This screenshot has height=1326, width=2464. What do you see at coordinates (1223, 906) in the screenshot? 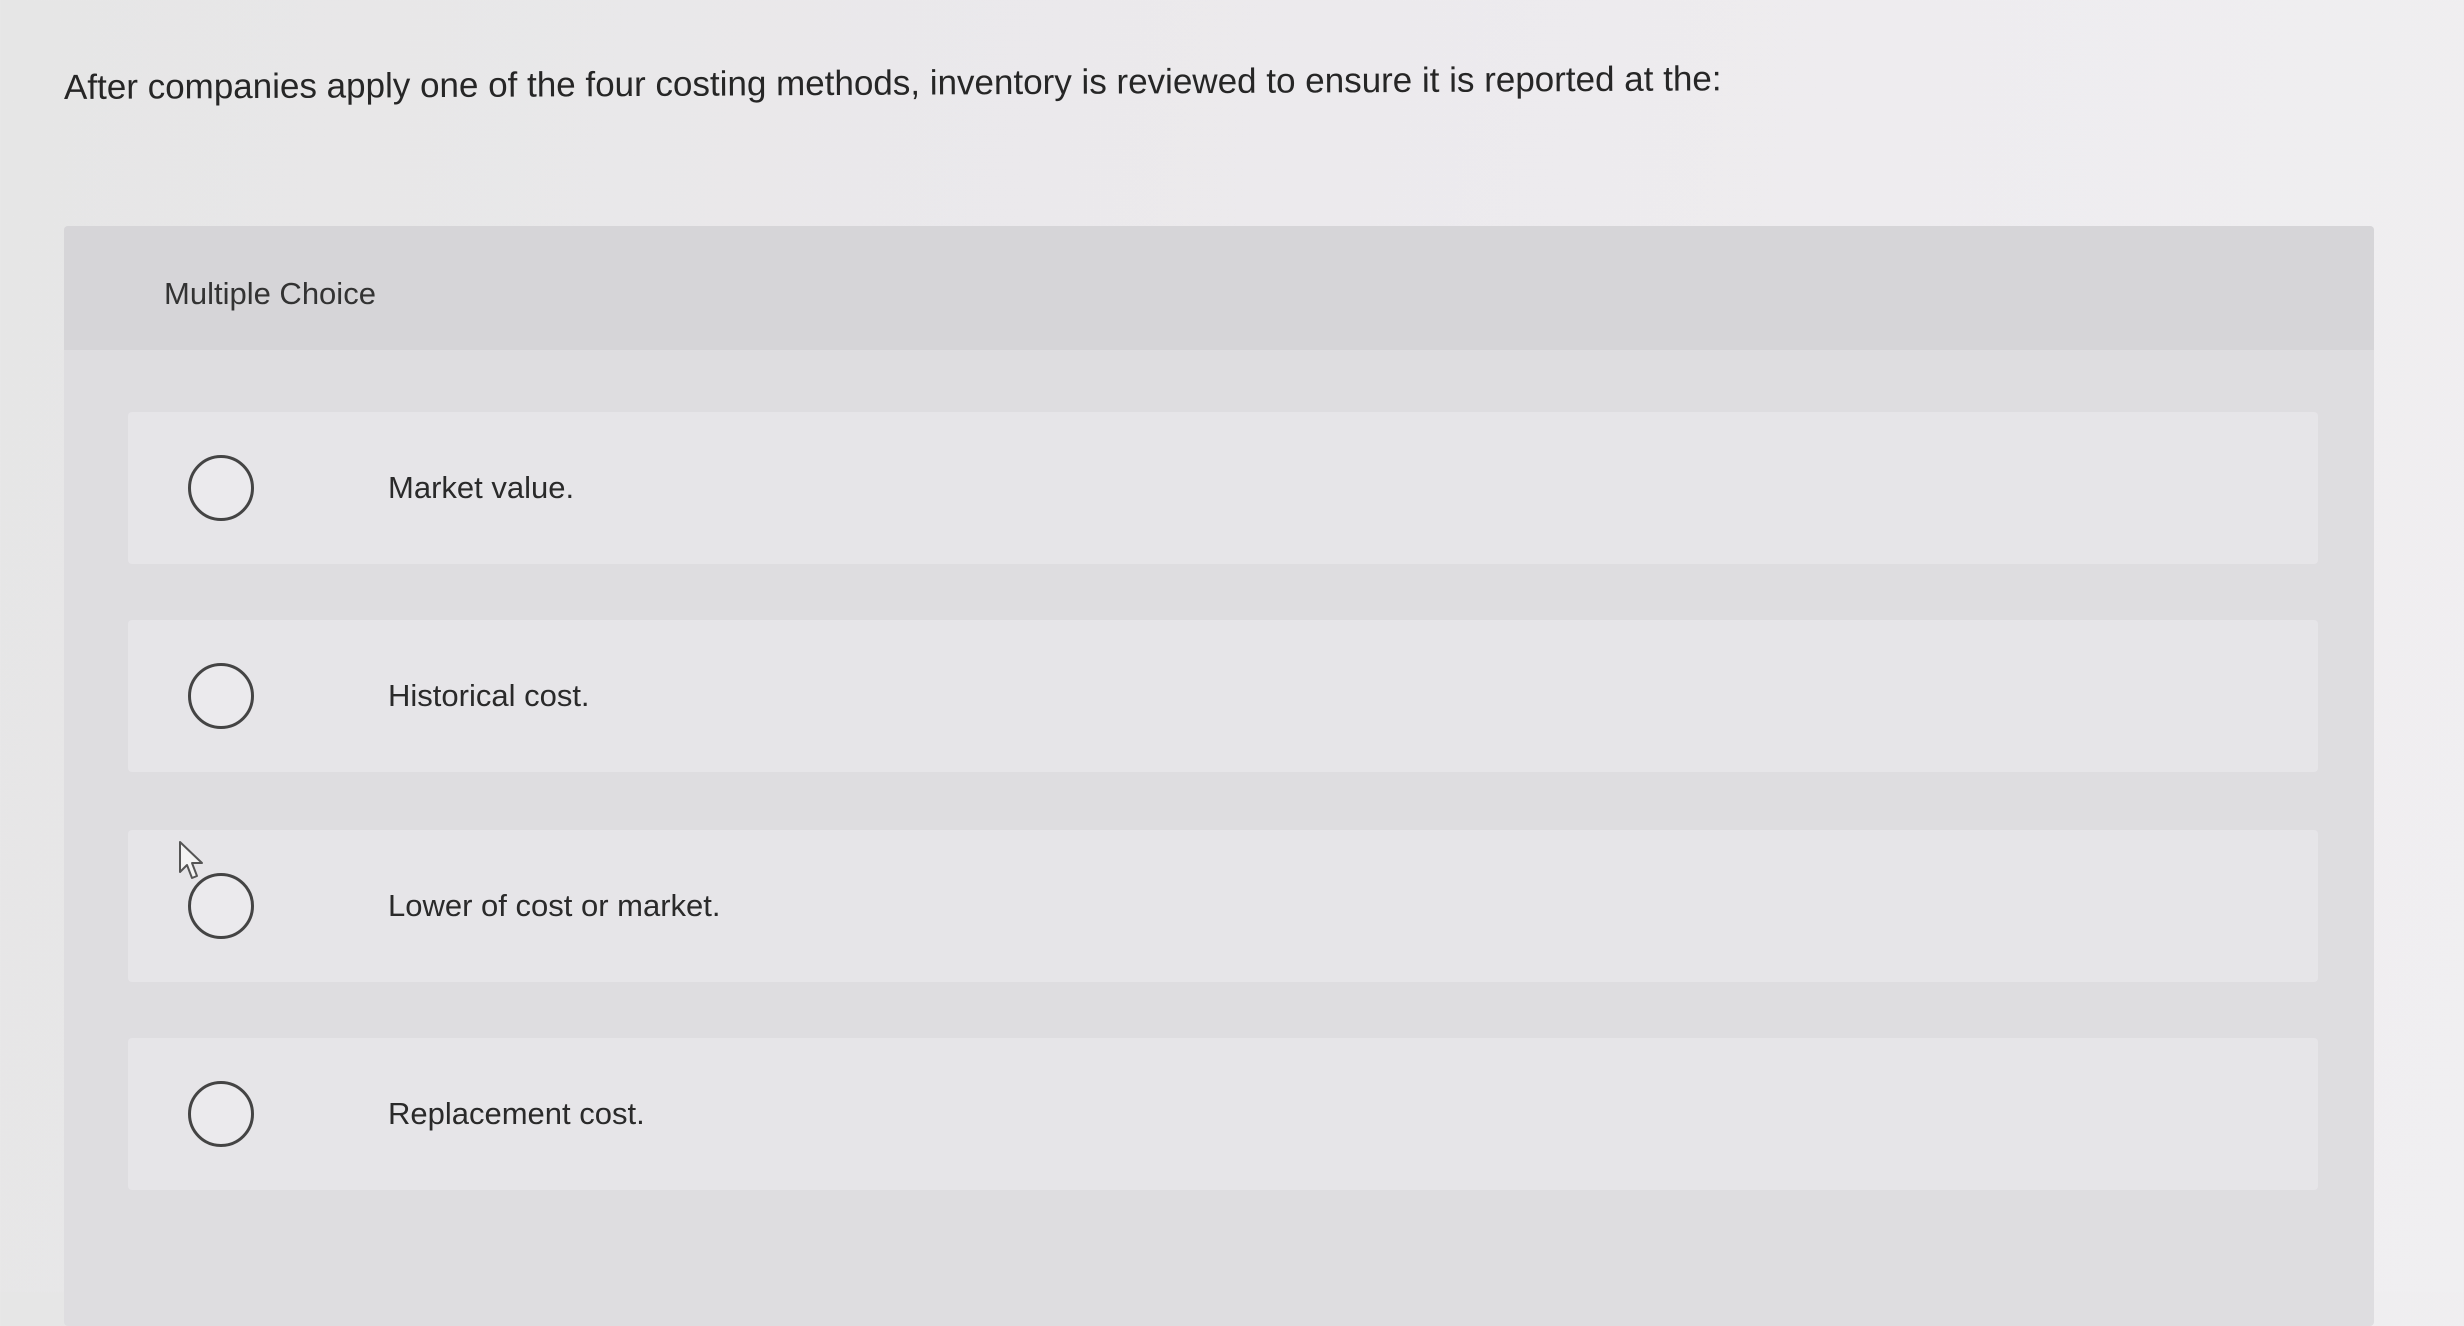
I see `option-lower-of-cost-or-market: Lower of cost or market.` at bounding box center [1223, 906].